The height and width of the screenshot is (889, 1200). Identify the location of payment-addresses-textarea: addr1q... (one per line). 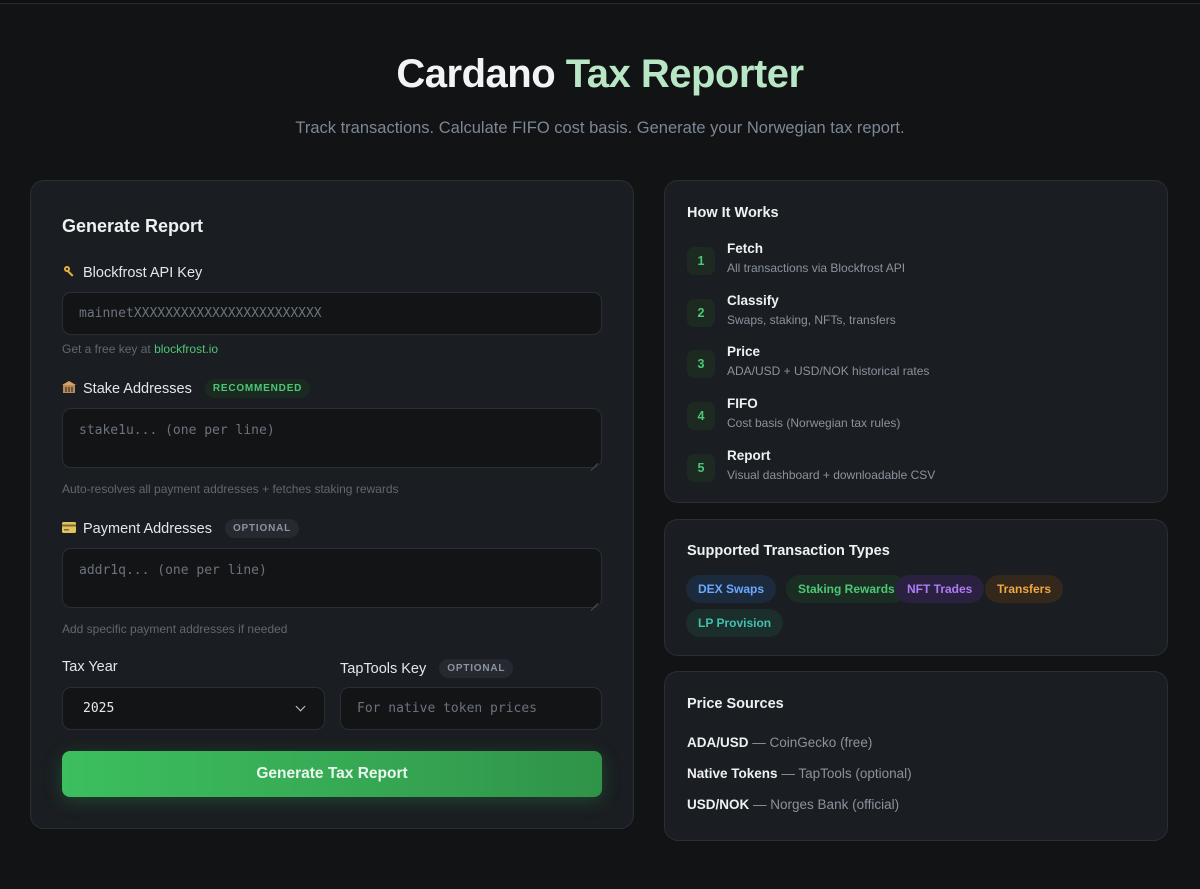
(332, 578).